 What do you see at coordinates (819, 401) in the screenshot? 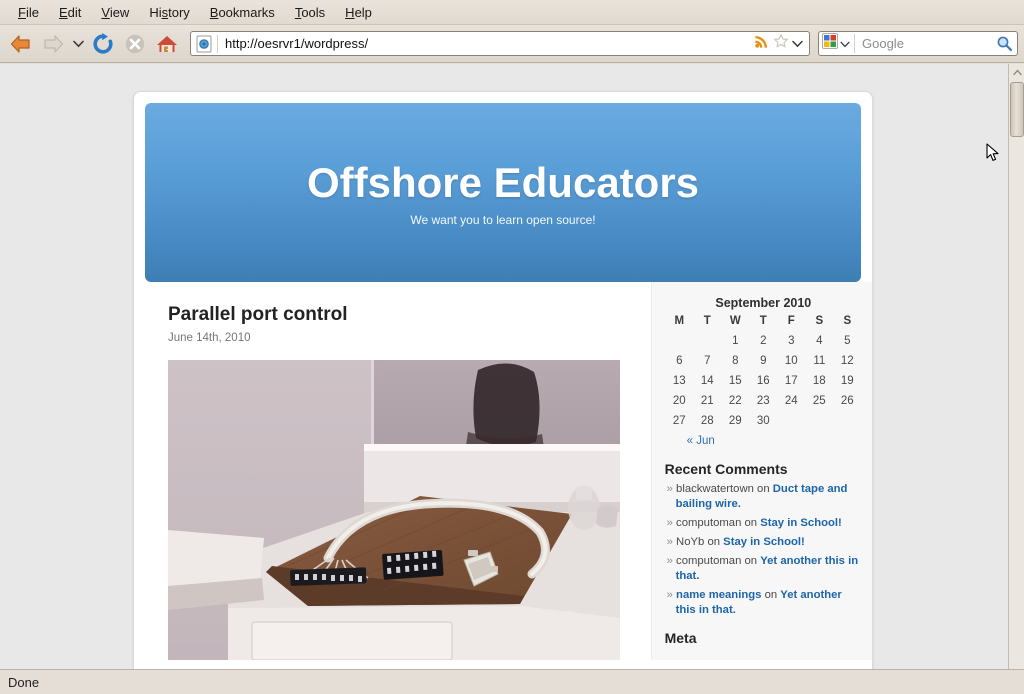
I see `calendar-day: 25` at bounding box center [819, 401].